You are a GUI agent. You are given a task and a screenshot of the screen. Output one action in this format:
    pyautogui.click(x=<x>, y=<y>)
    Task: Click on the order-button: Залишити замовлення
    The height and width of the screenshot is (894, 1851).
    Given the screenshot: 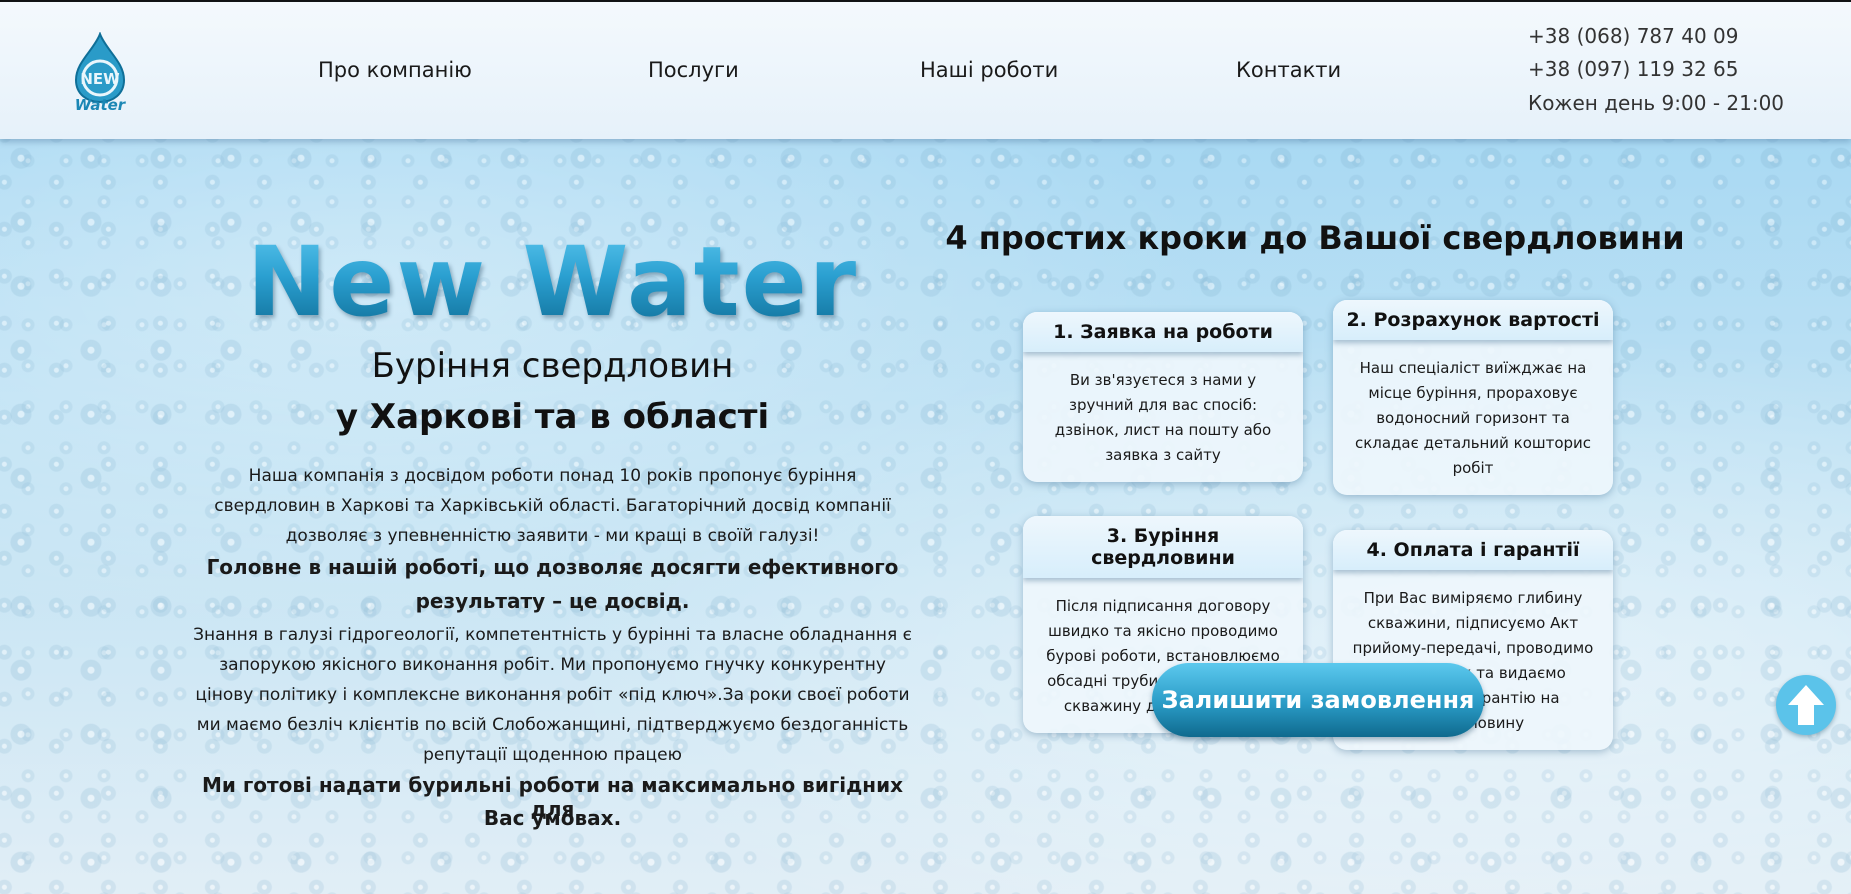 What is the action you would take?
    pyautogui.click(x=1318, y=700)
    